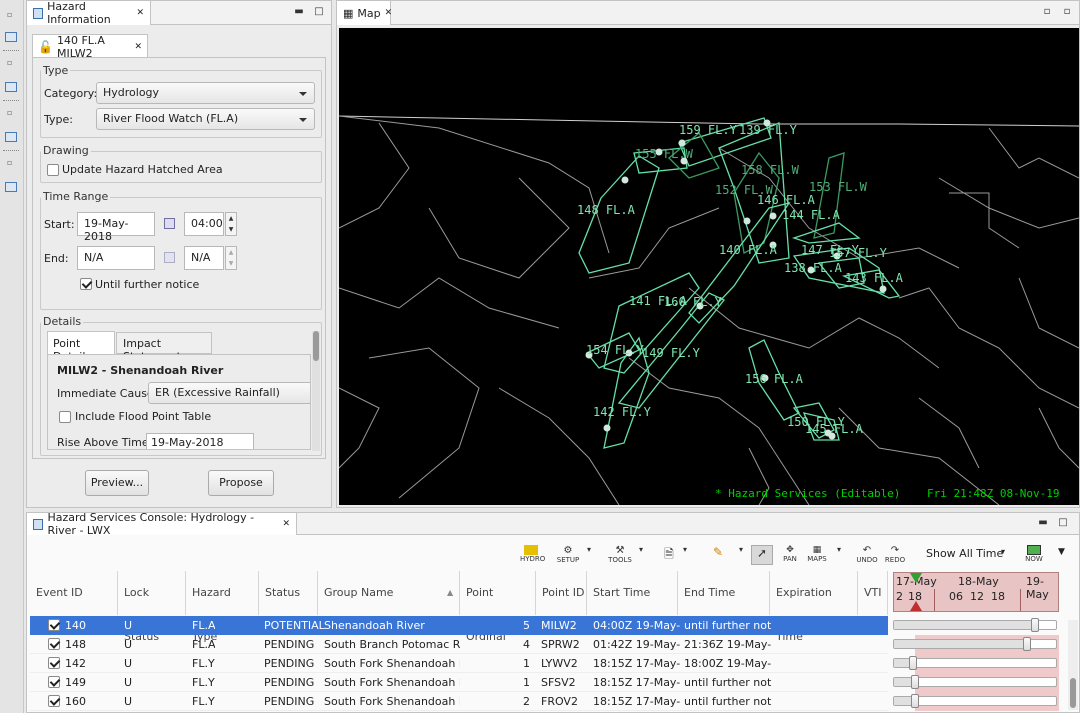 This screenshot has width=1080, height=713. What do you see at coordinates (916, 606) in the screenshot?
I see `selected-time-marker` at bounding box center [916, 606].